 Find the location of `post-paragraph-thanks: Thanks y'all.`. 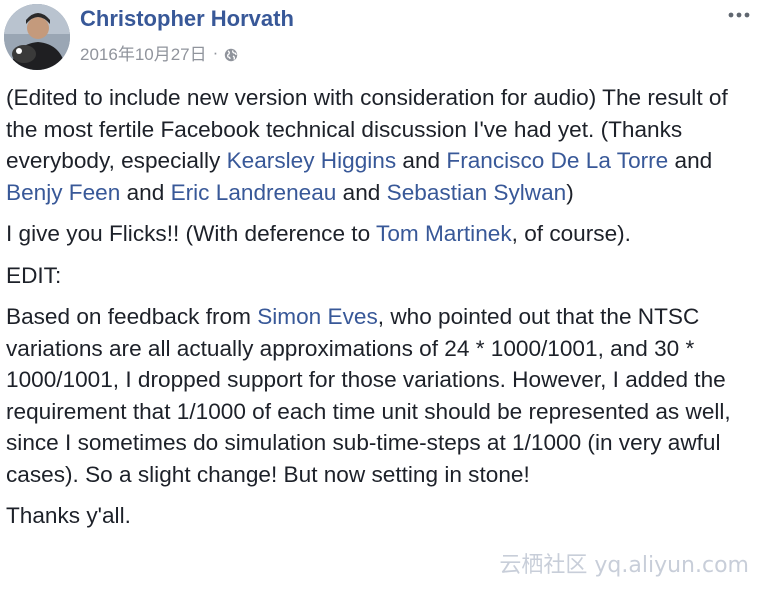

post-paragraph-thanks: Thanks y'all. is located at coordinates (68, 515).